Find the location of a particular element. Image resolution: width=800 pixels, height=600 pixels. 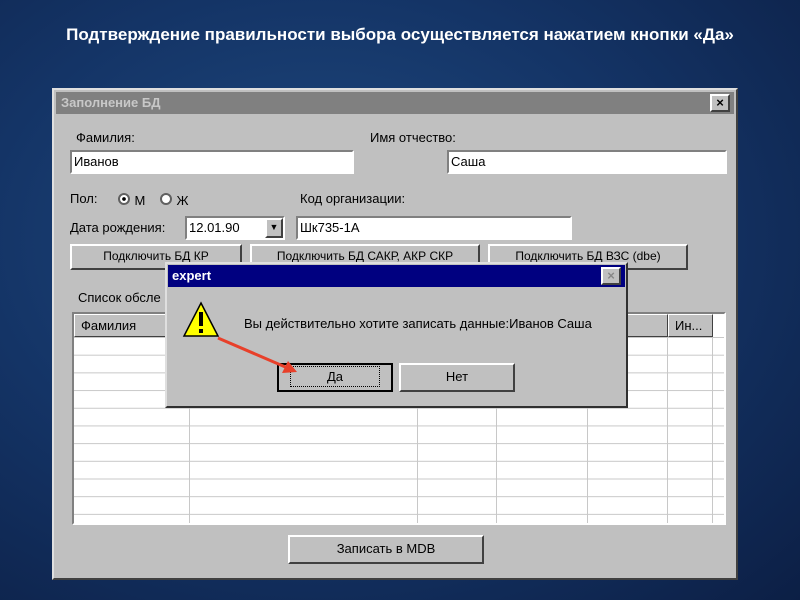

pointer-arrow is located at coordinates (257, 354).